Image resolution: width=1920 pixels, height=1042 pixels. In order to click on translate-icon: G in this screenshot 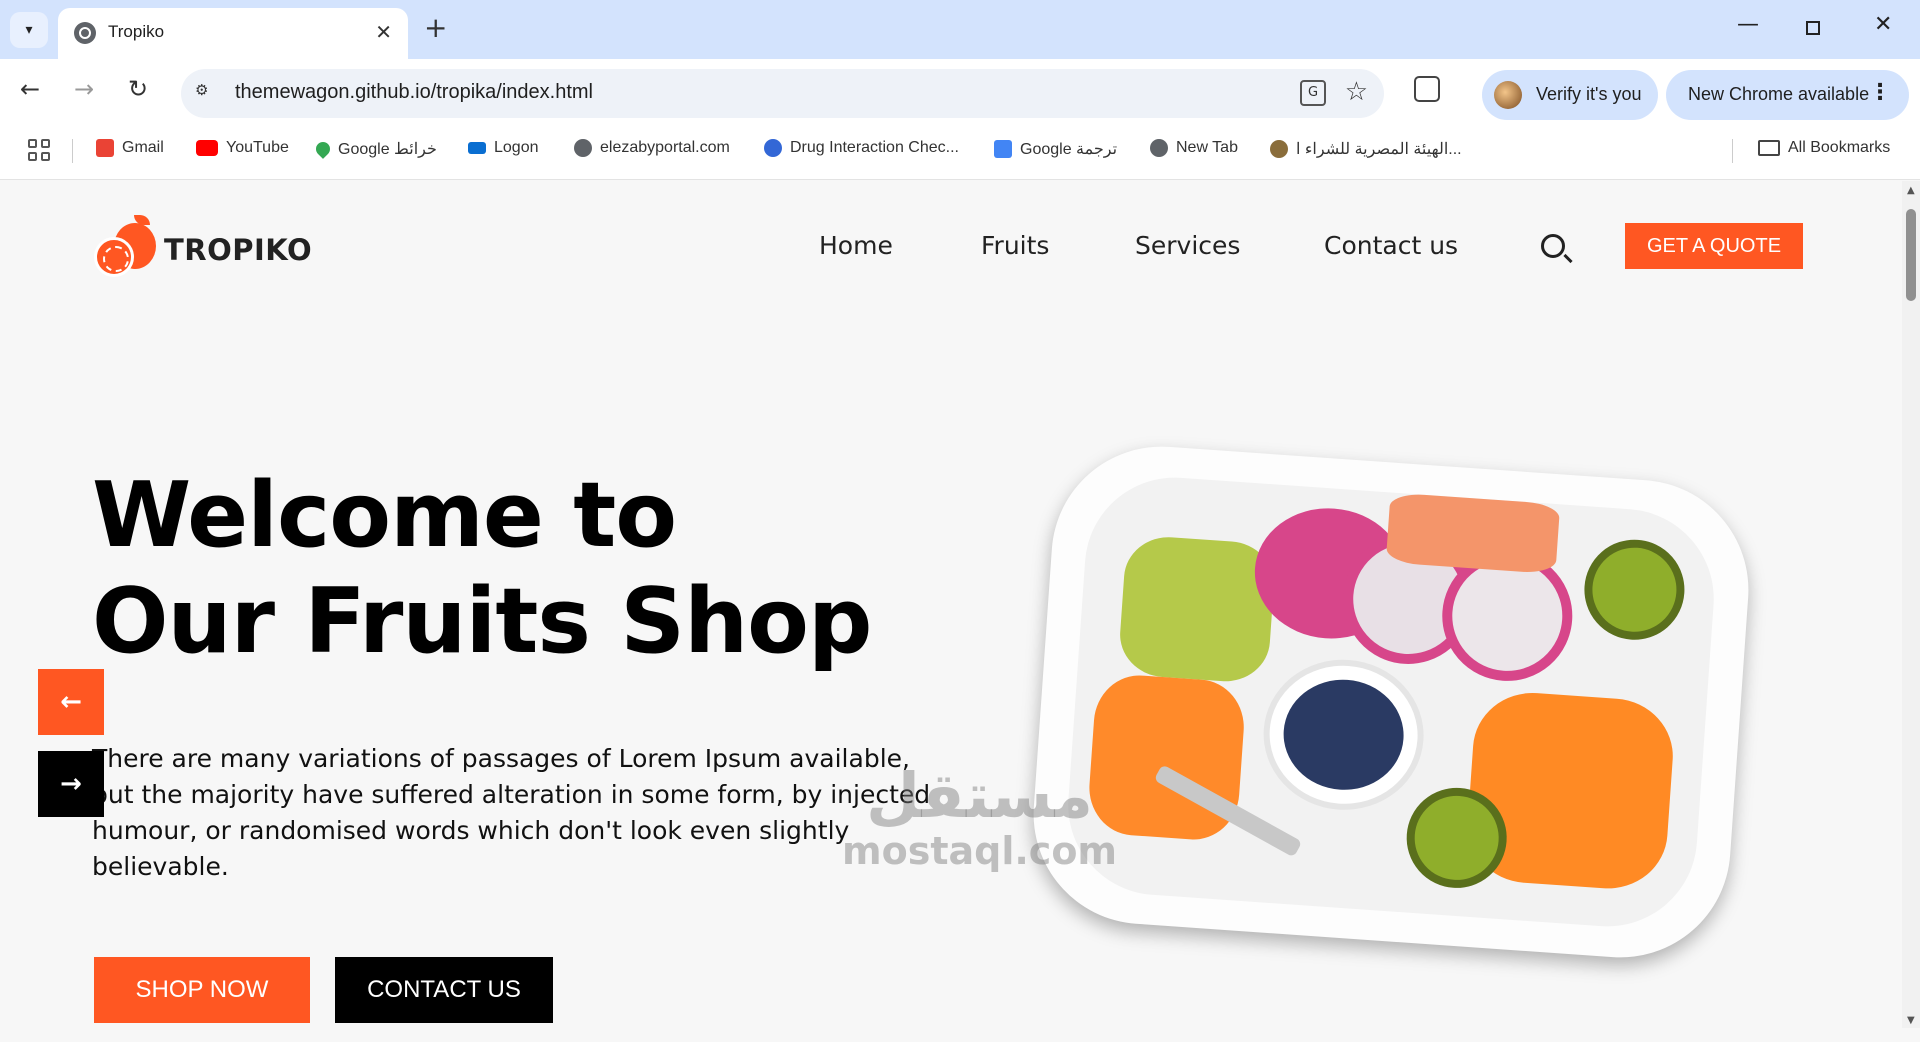, I will do `click(1313, 93)`.